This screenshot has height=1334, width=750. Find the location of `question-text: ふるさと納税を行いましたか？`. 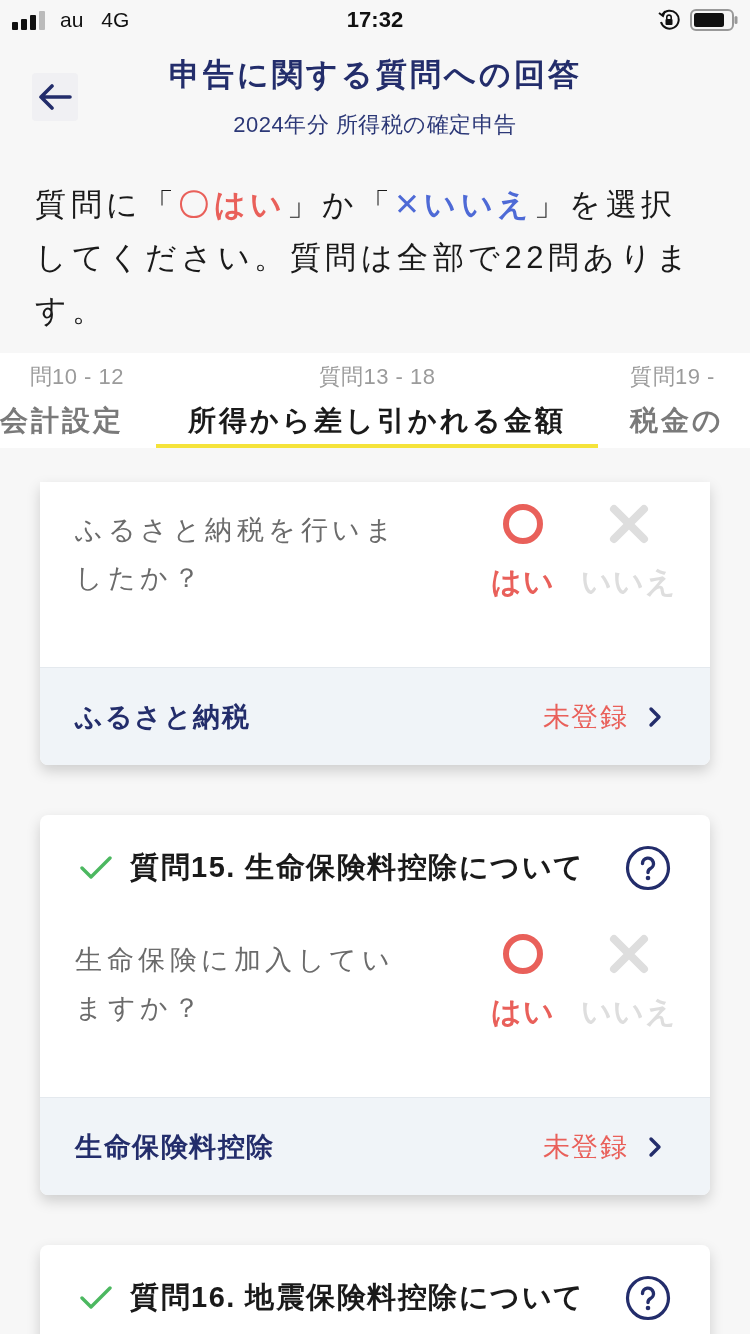

question-text: ふるさと納税を行いましたか？ is located at coordinates (236, 554).